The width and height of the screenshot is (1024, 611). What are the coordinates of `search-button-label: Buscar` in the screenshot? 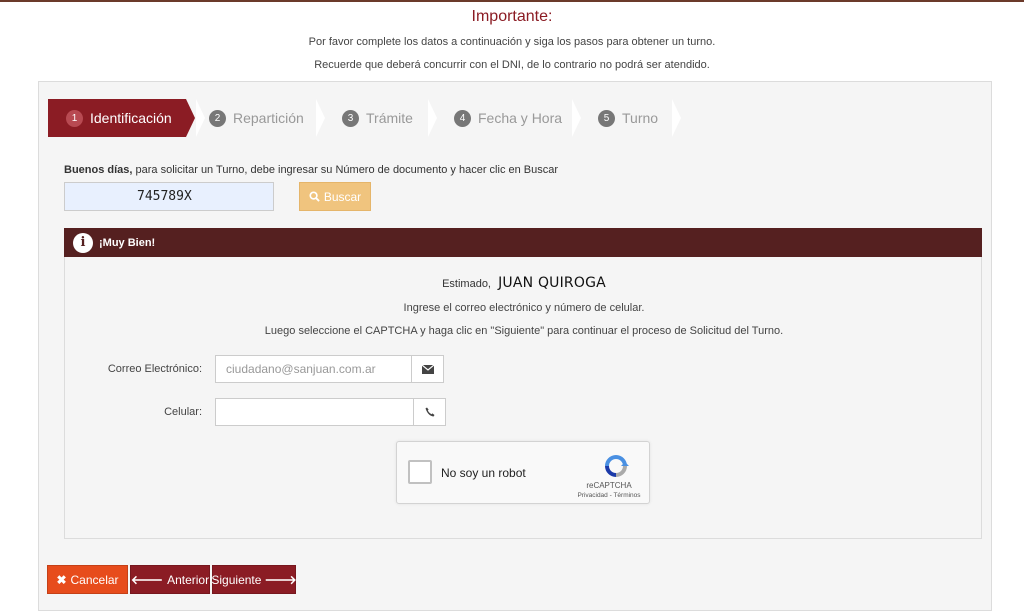 It's located at (342, 196).